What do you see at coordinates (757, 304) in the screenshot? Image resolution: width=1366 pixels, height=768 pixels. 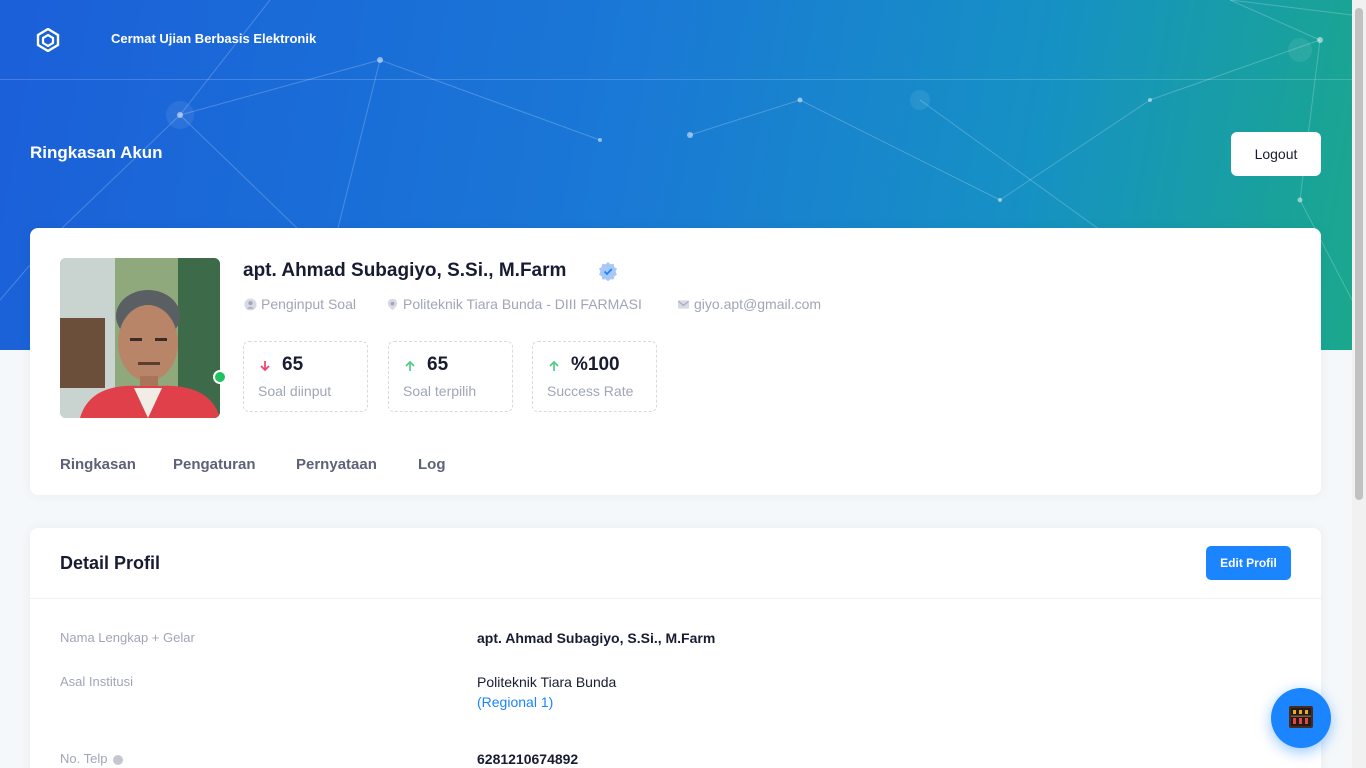 I see `email-text: giyo.apt@gmail.com` at bounding box center [757, 304].